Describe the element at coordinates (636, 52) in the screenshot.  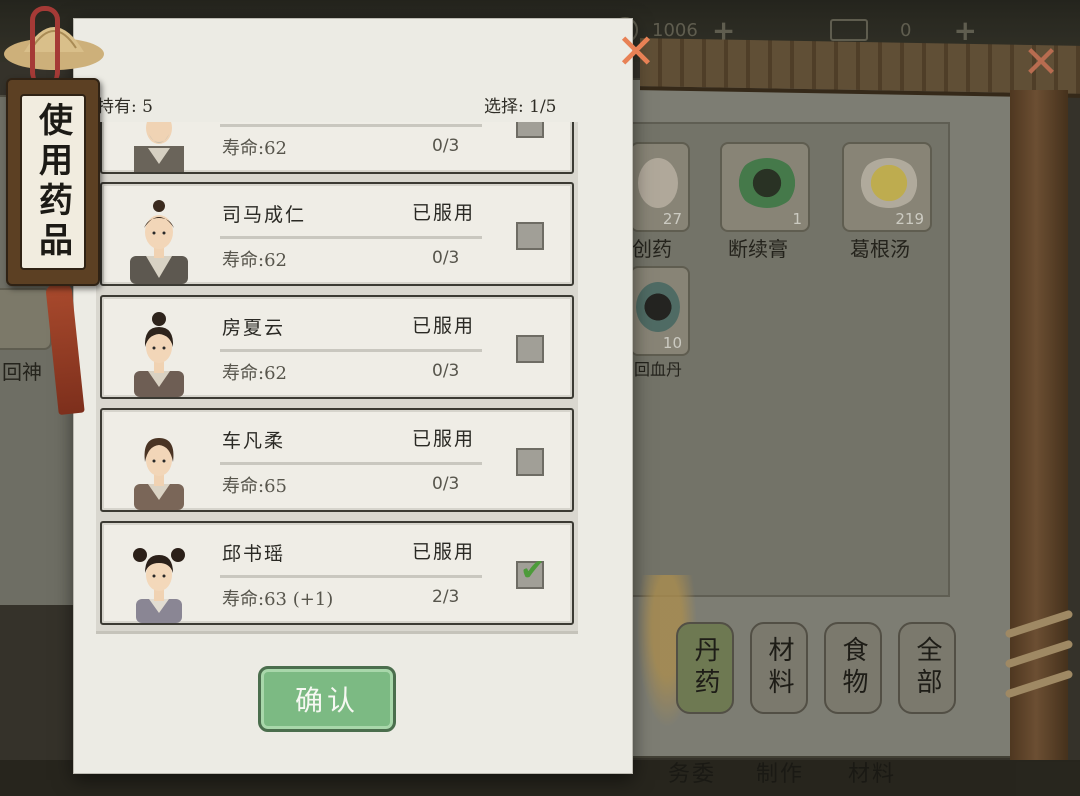
I see `close-icon: ✕` at that location.